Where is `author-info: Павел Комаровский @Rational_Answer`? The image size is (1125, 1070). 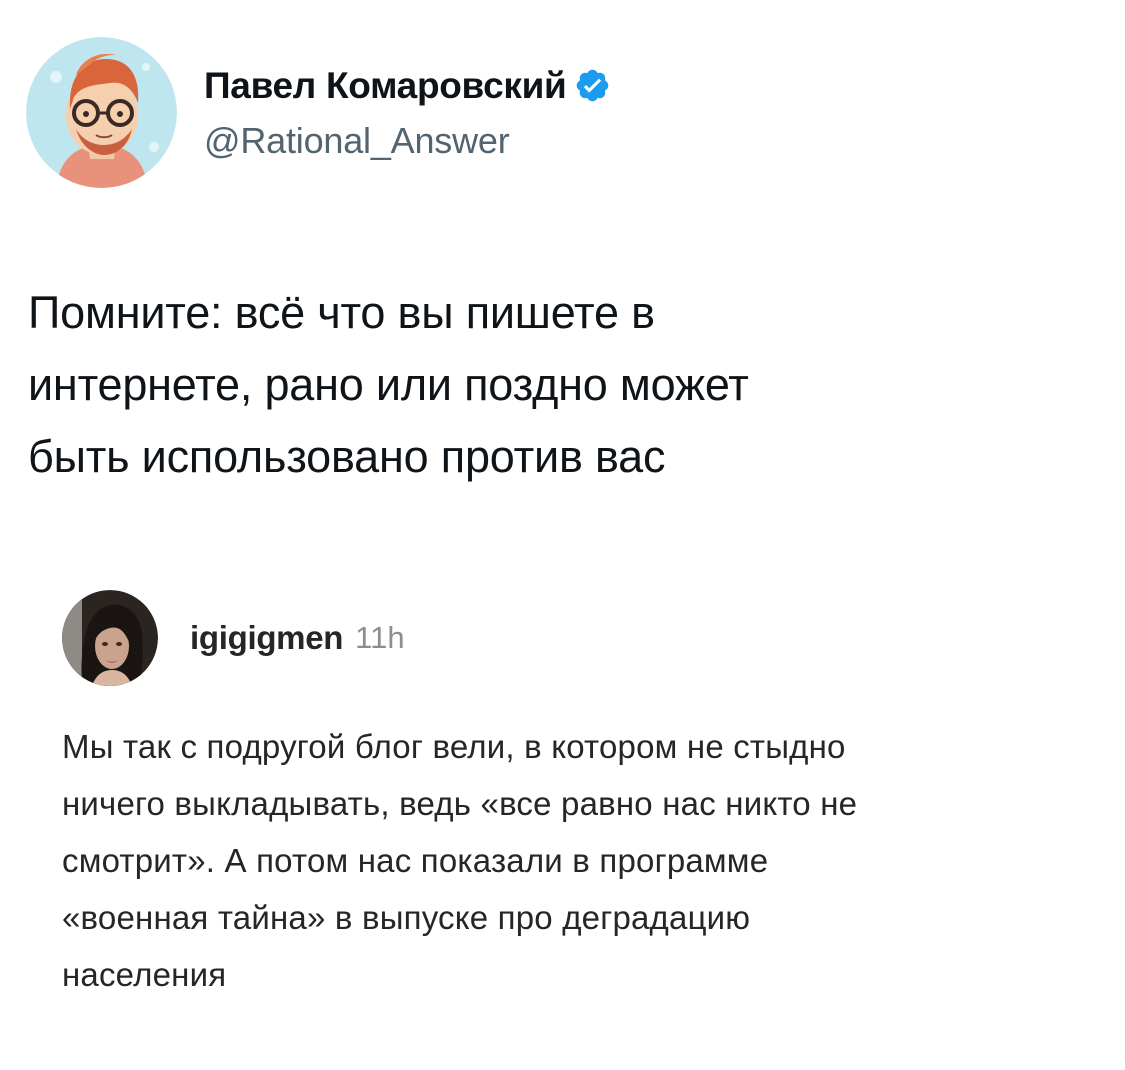
author-info: Павел Комаровский @Rational_Answer is located at coordinates (407, 111).